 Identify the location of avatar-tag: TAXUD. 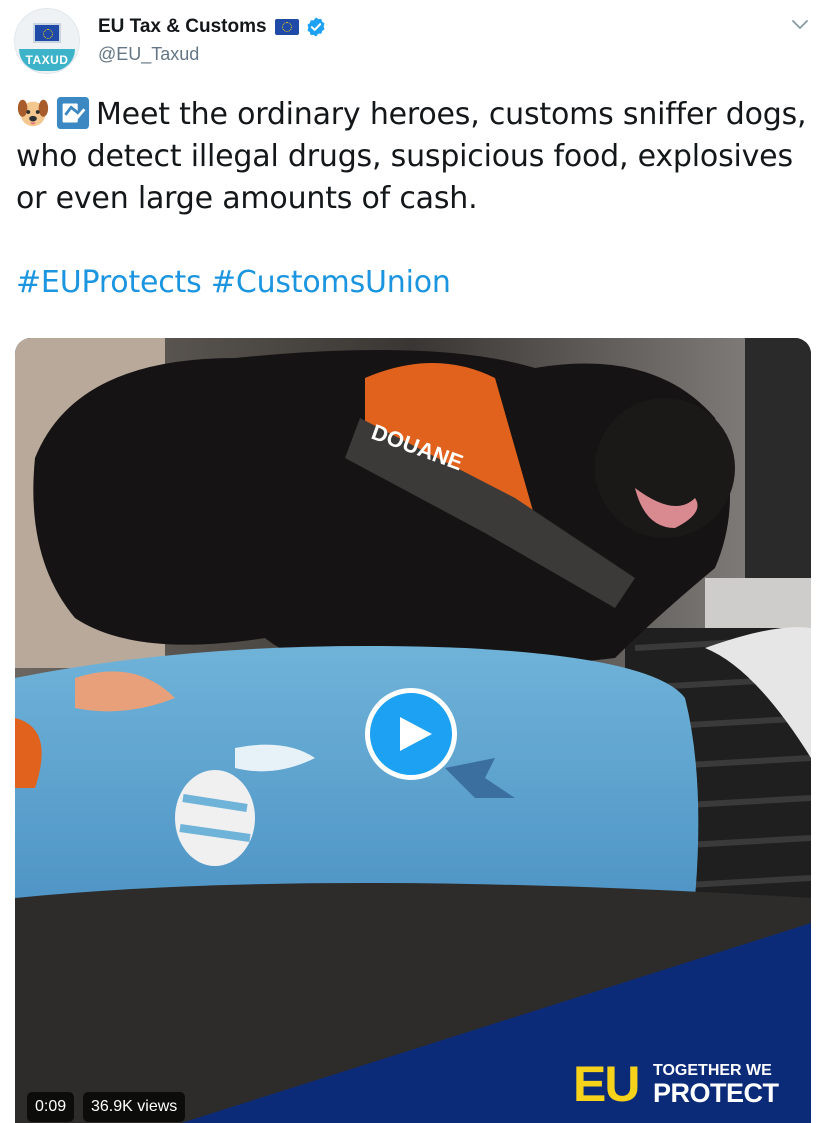
(47, 60).